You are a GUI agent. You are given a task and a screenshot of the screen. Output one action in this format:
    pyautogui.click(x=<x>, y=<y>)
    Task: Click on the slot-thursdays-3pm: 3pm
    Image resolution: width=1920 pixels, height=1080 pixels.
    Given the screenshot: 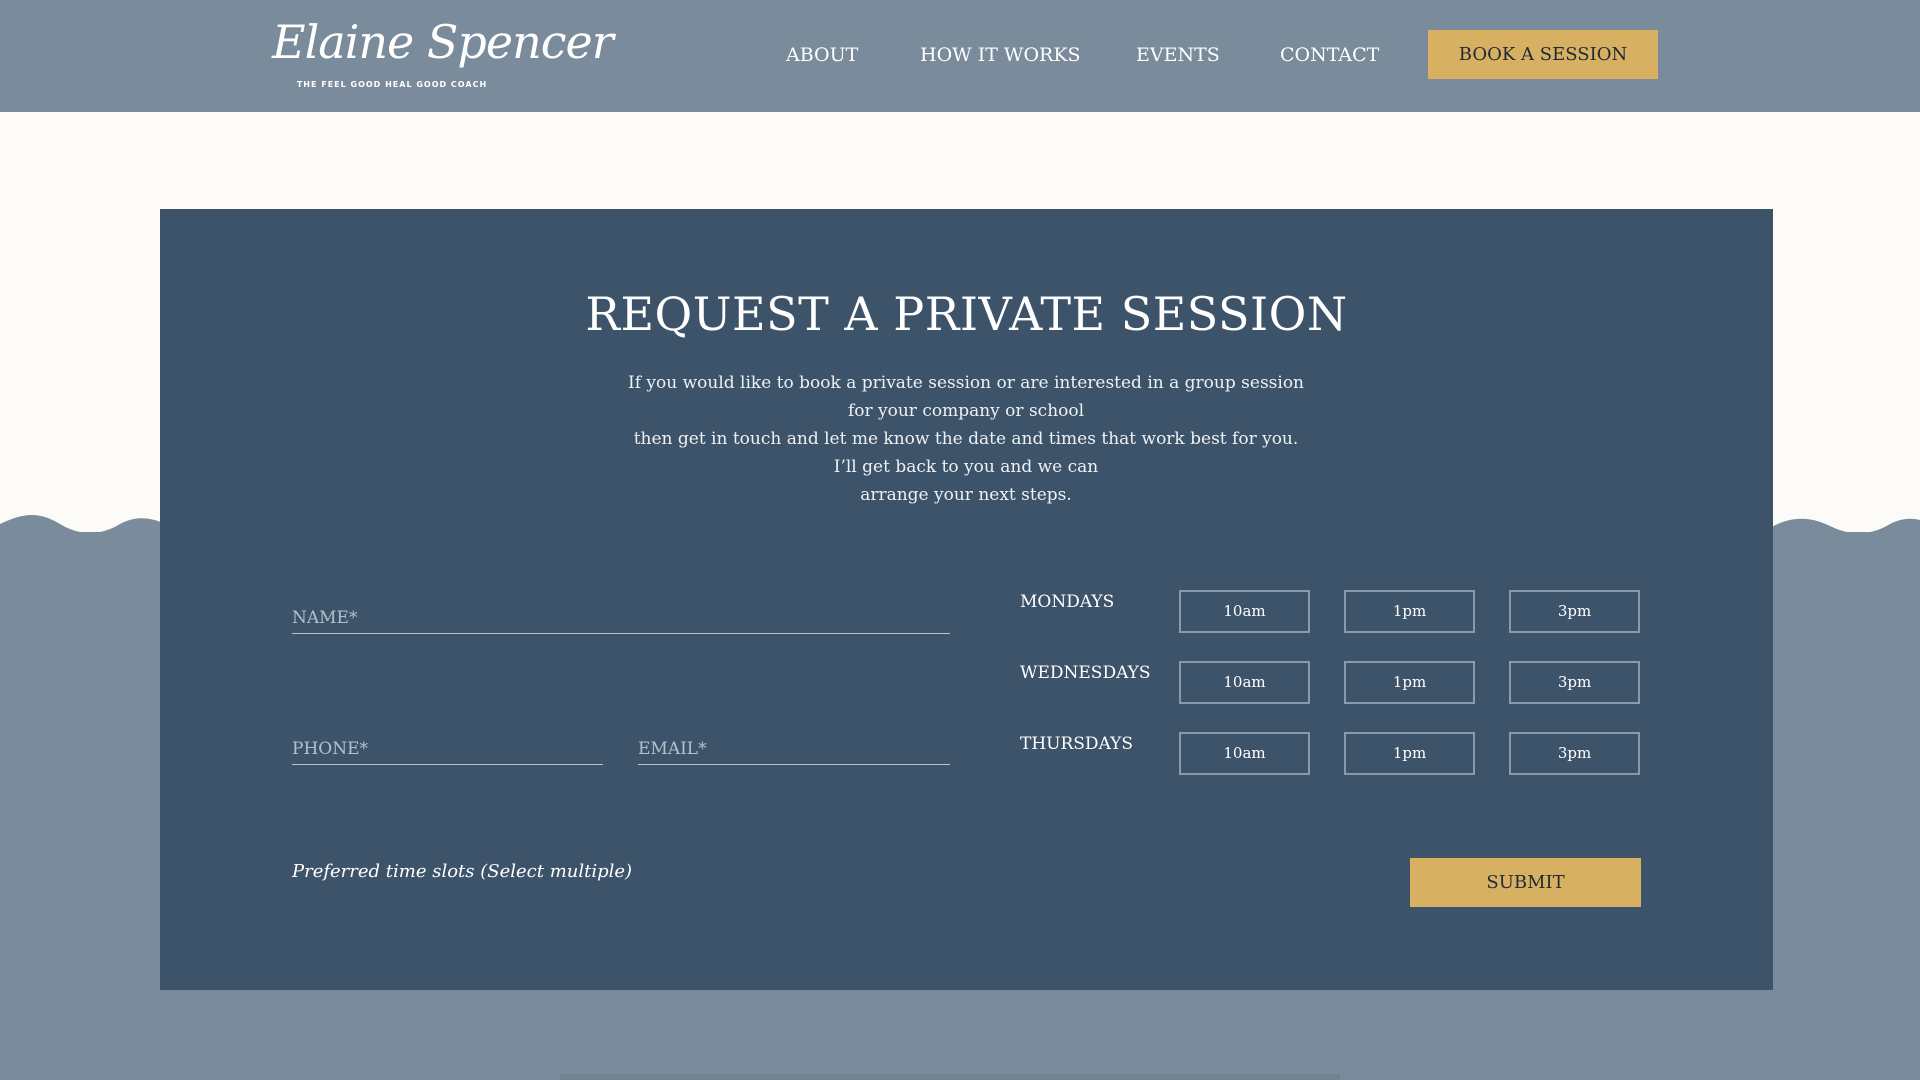 What is the action you would take?
    pyautogui.click(x=1574, y=753)
    